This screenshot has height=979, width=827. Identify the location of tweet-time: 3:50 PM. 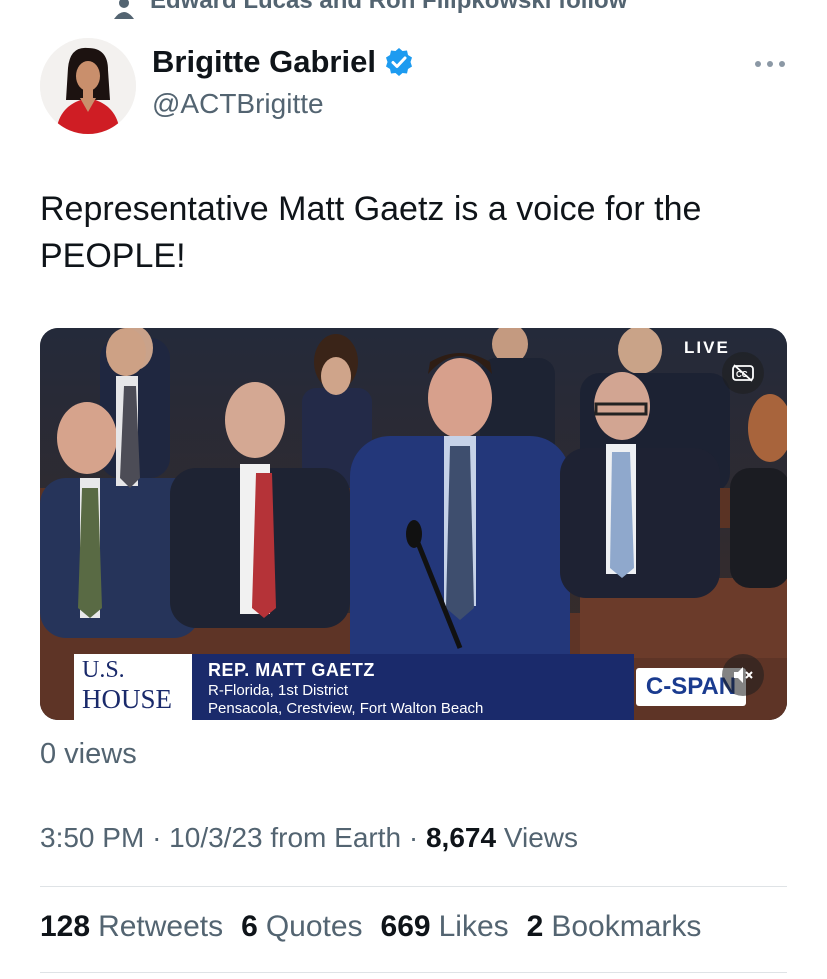
(92, 837).